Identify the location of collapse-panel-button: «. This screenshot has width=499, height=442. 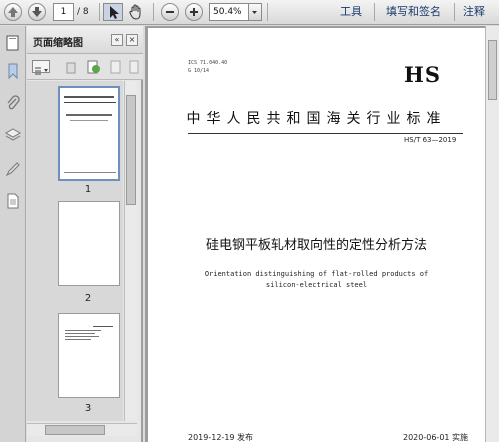
(117, 40).